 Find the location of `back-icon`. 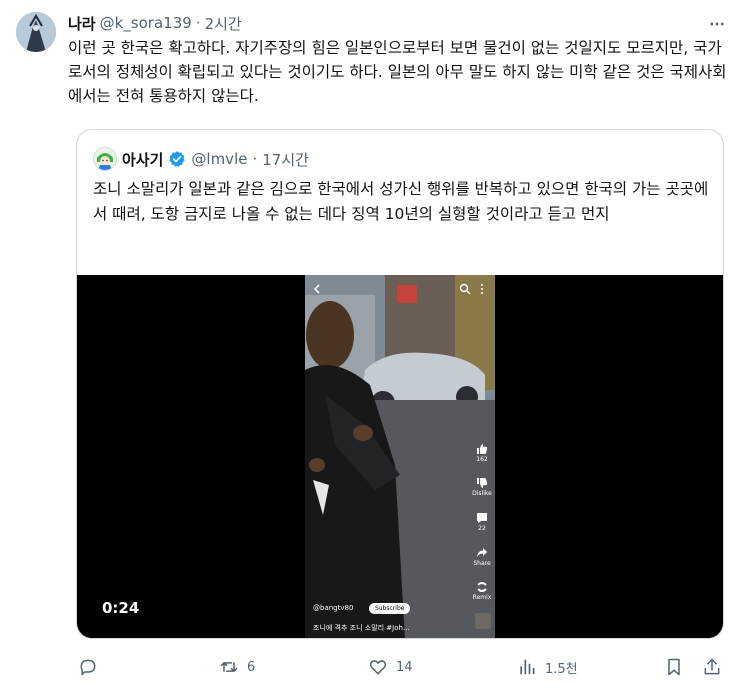

back-icon is located at coordinates (317, 289).